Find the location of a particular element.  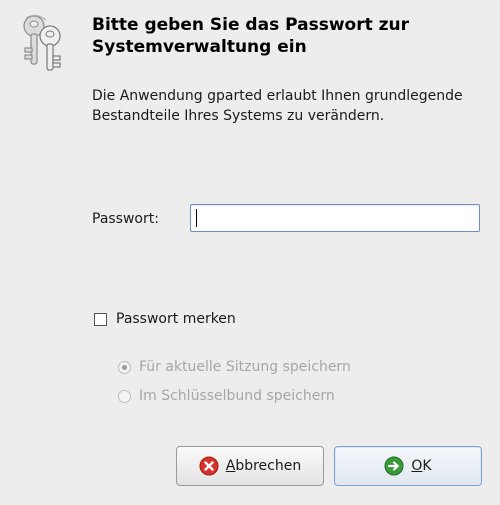

cancel-button: Abbrechen is located at coordinates (250, 466).